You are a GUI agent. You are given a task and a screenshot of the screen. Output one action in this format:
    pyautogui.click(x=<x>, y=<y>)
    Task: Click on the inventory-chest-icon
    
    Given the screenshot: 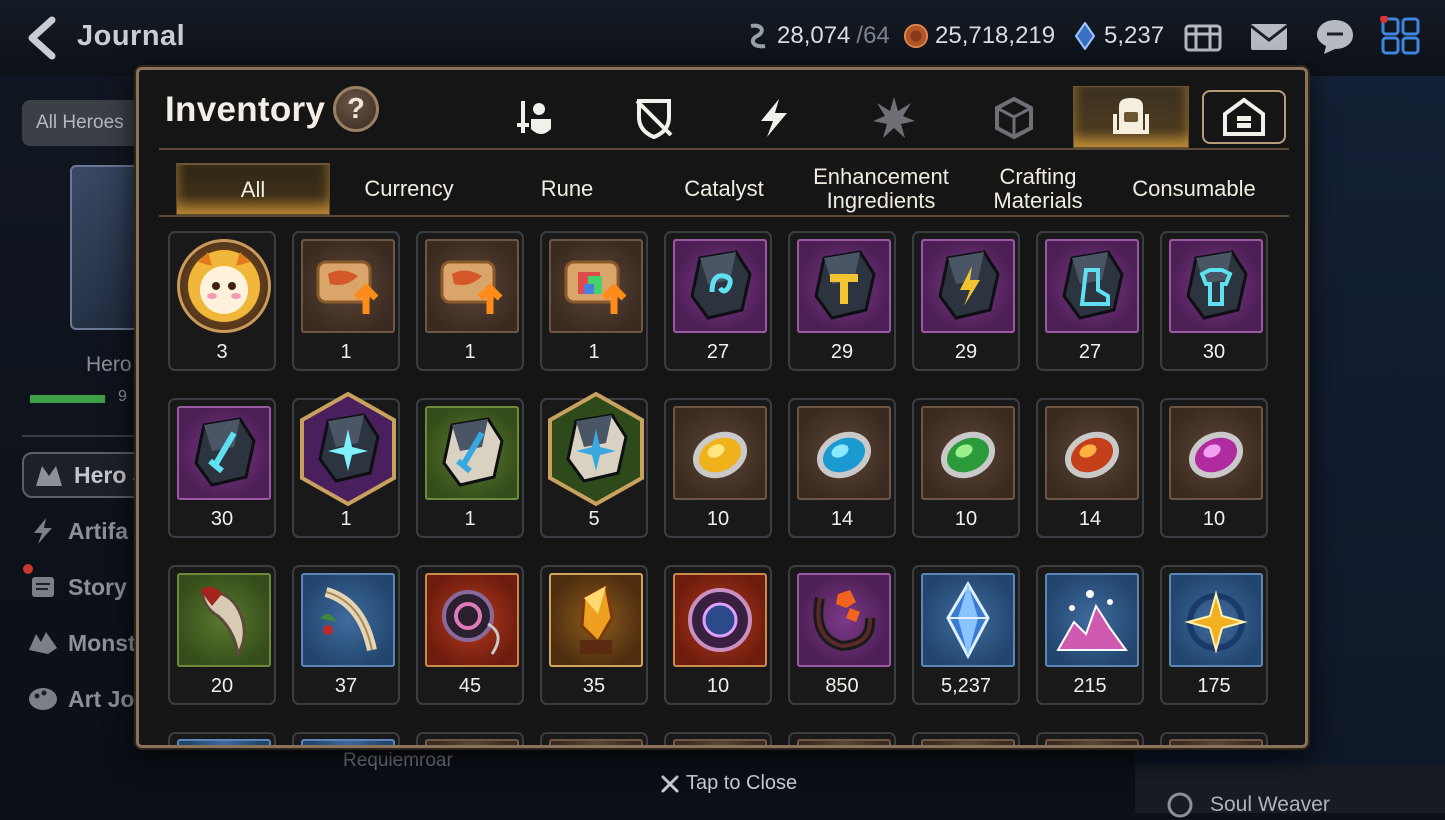 What is the action you would take?
    pyautogui.click(x=1203, y=36)
    